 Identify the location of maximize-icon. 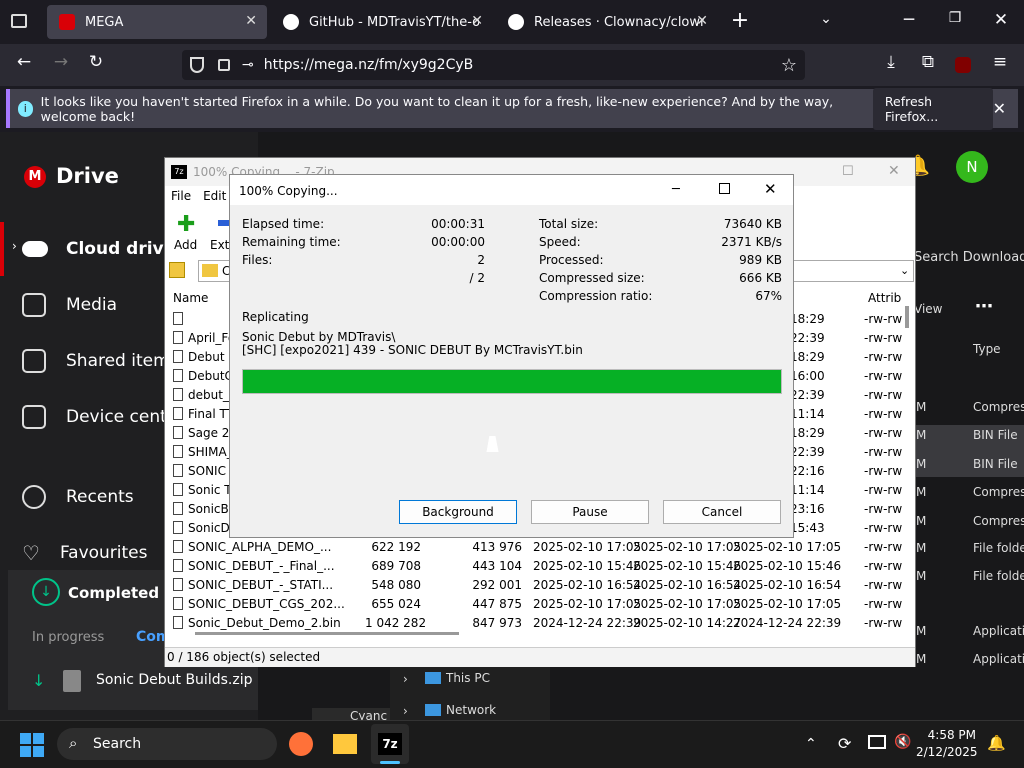
(724, 188).